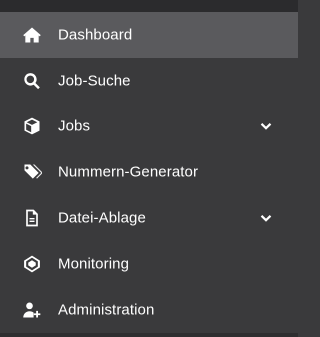 The image size is (320, 337). I want to click on sidebar-item-label: Dashboard, so click(95, 35).